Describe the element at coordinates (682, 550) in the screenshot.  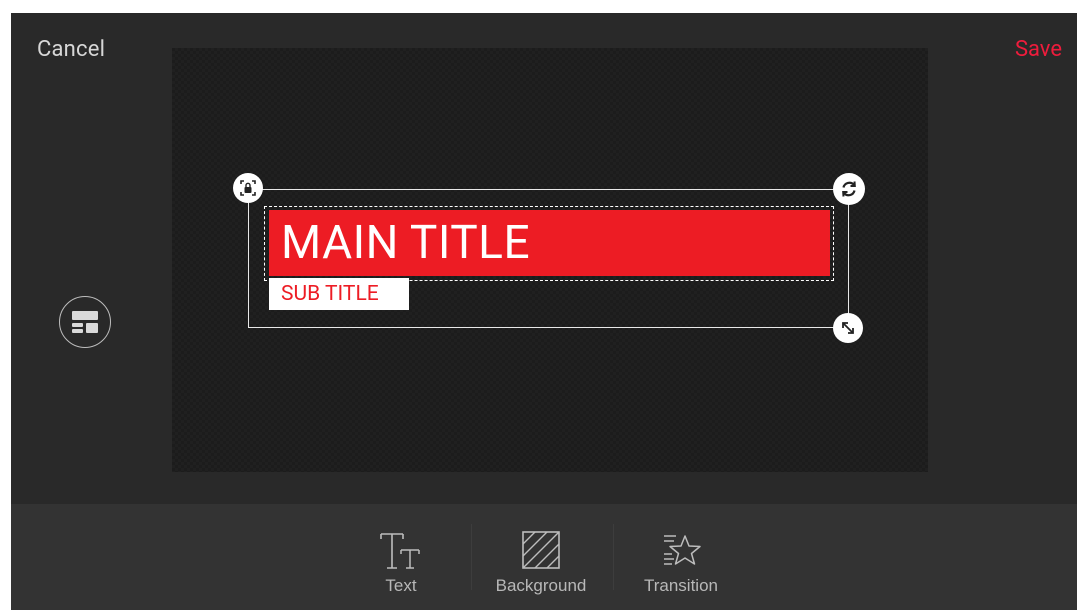
I see `transition-icon` at that location.